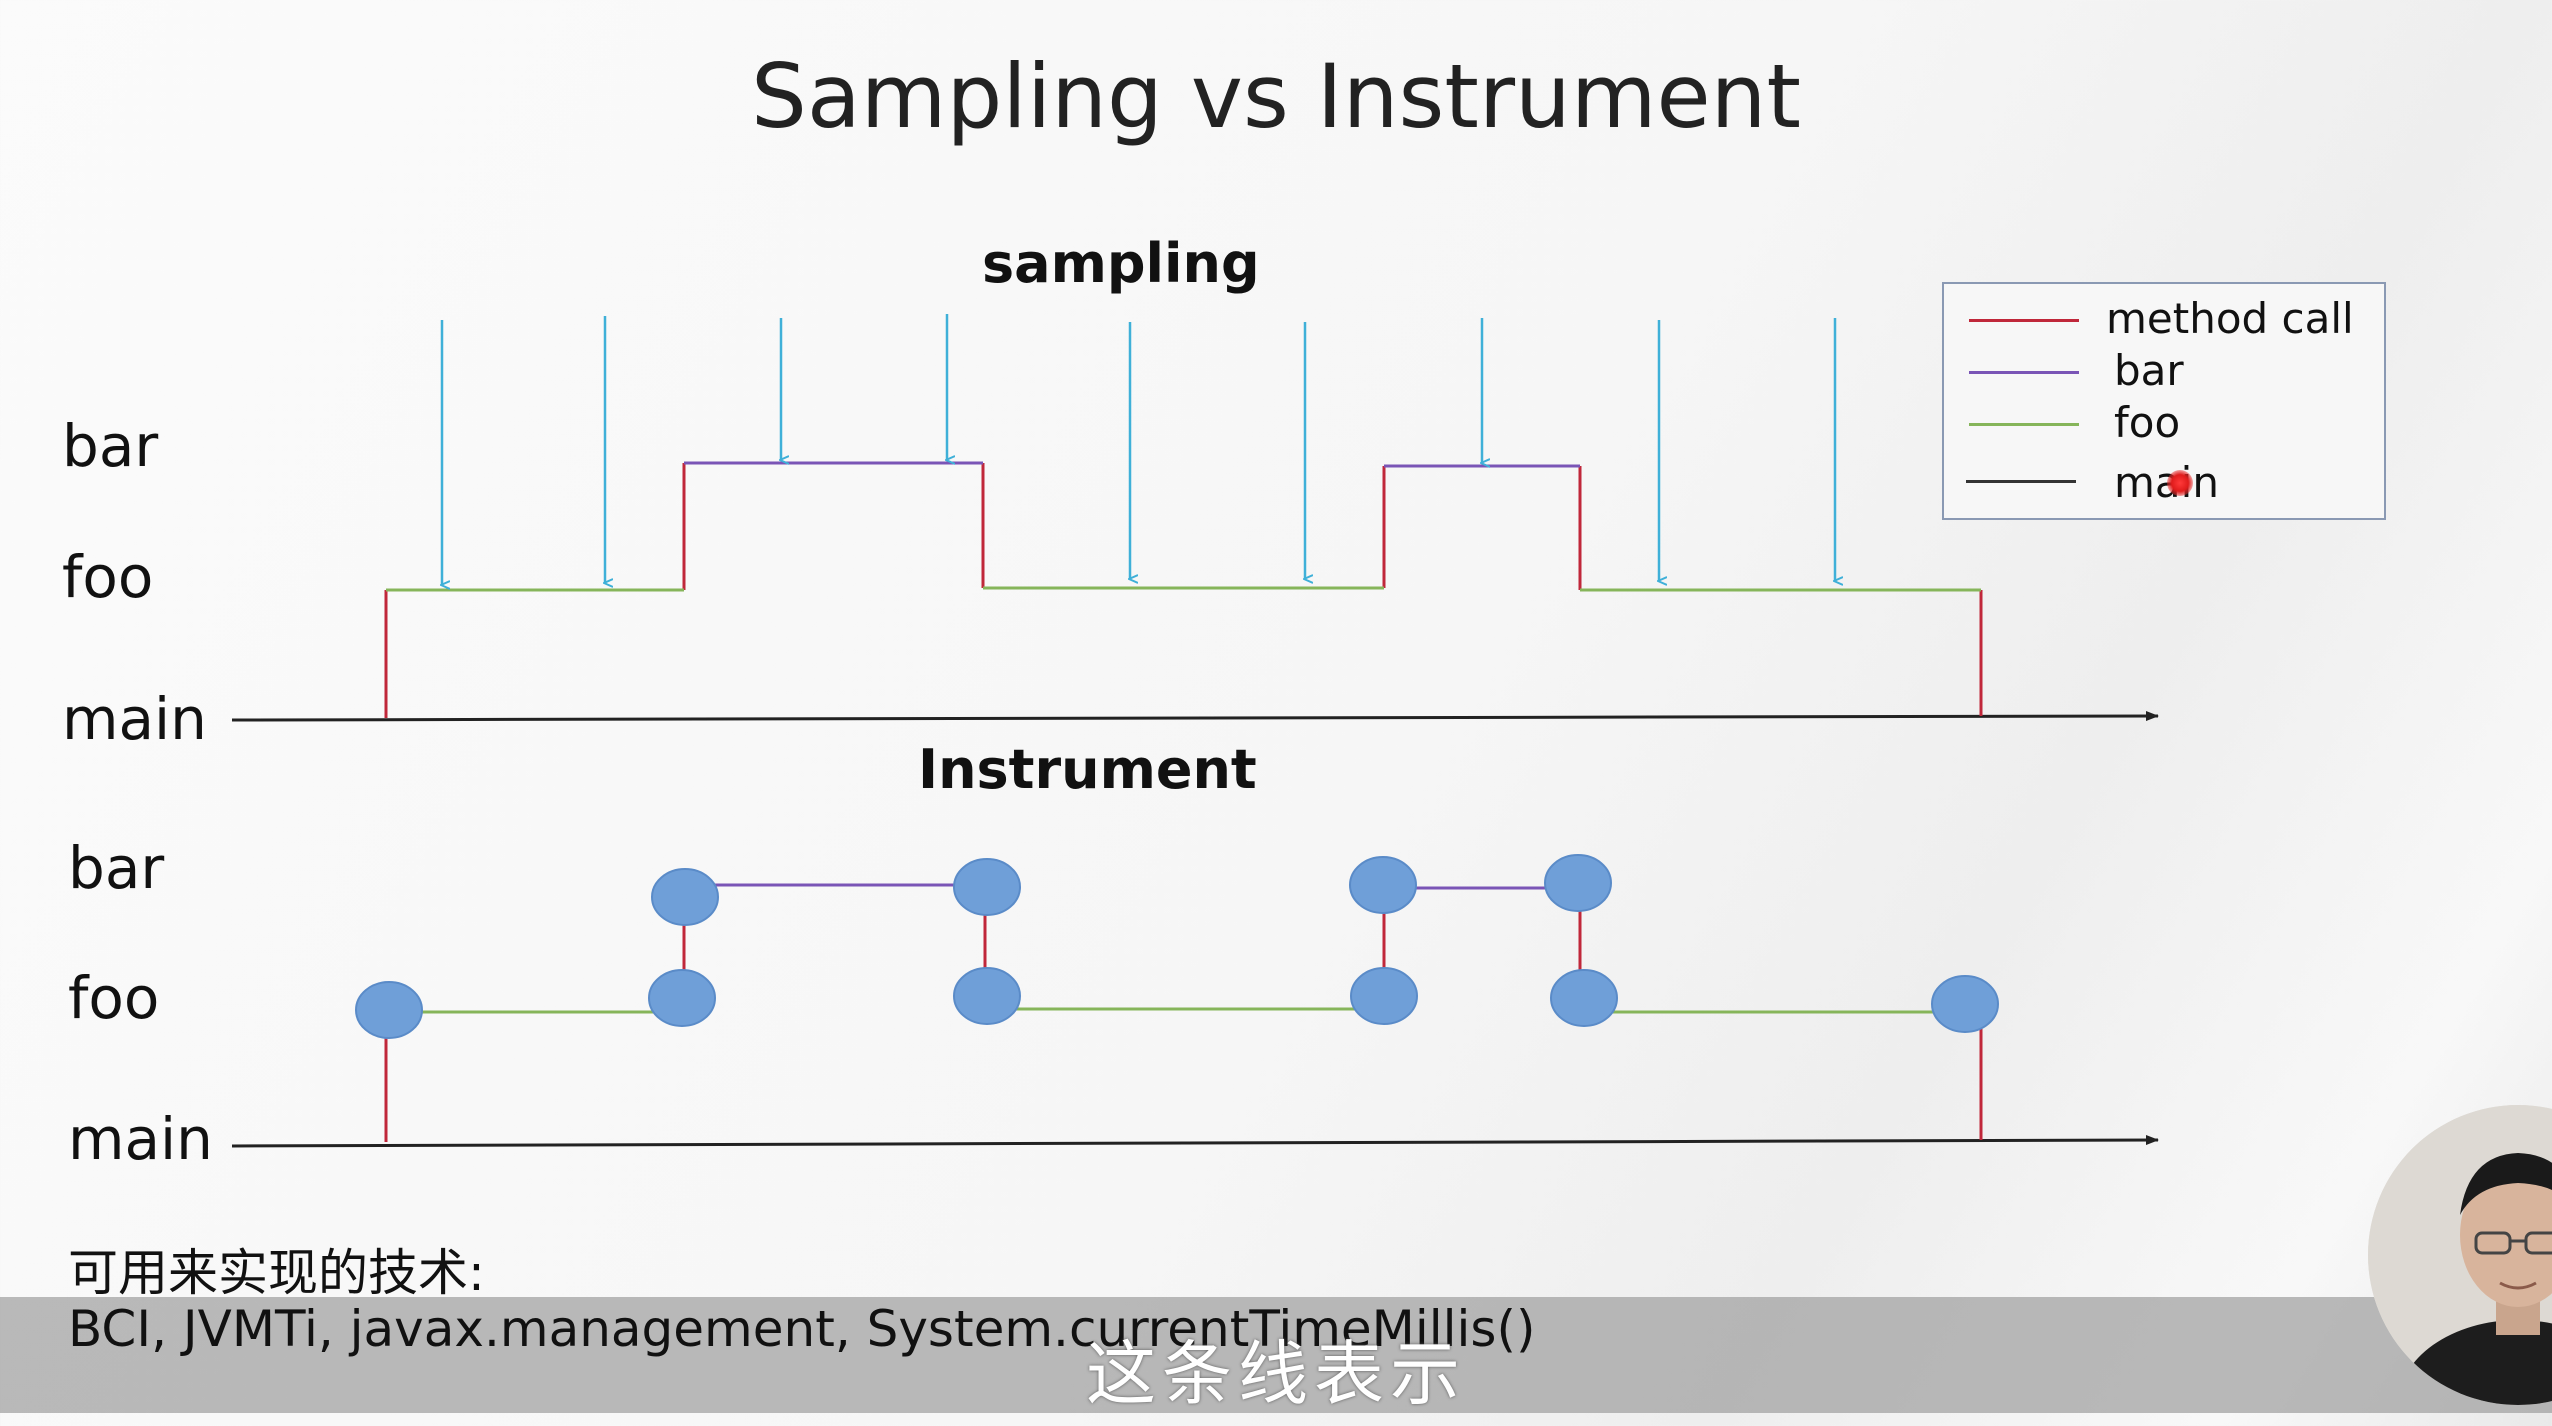  I want to click on legend-item-method-call: method call, so click(2164, 319).